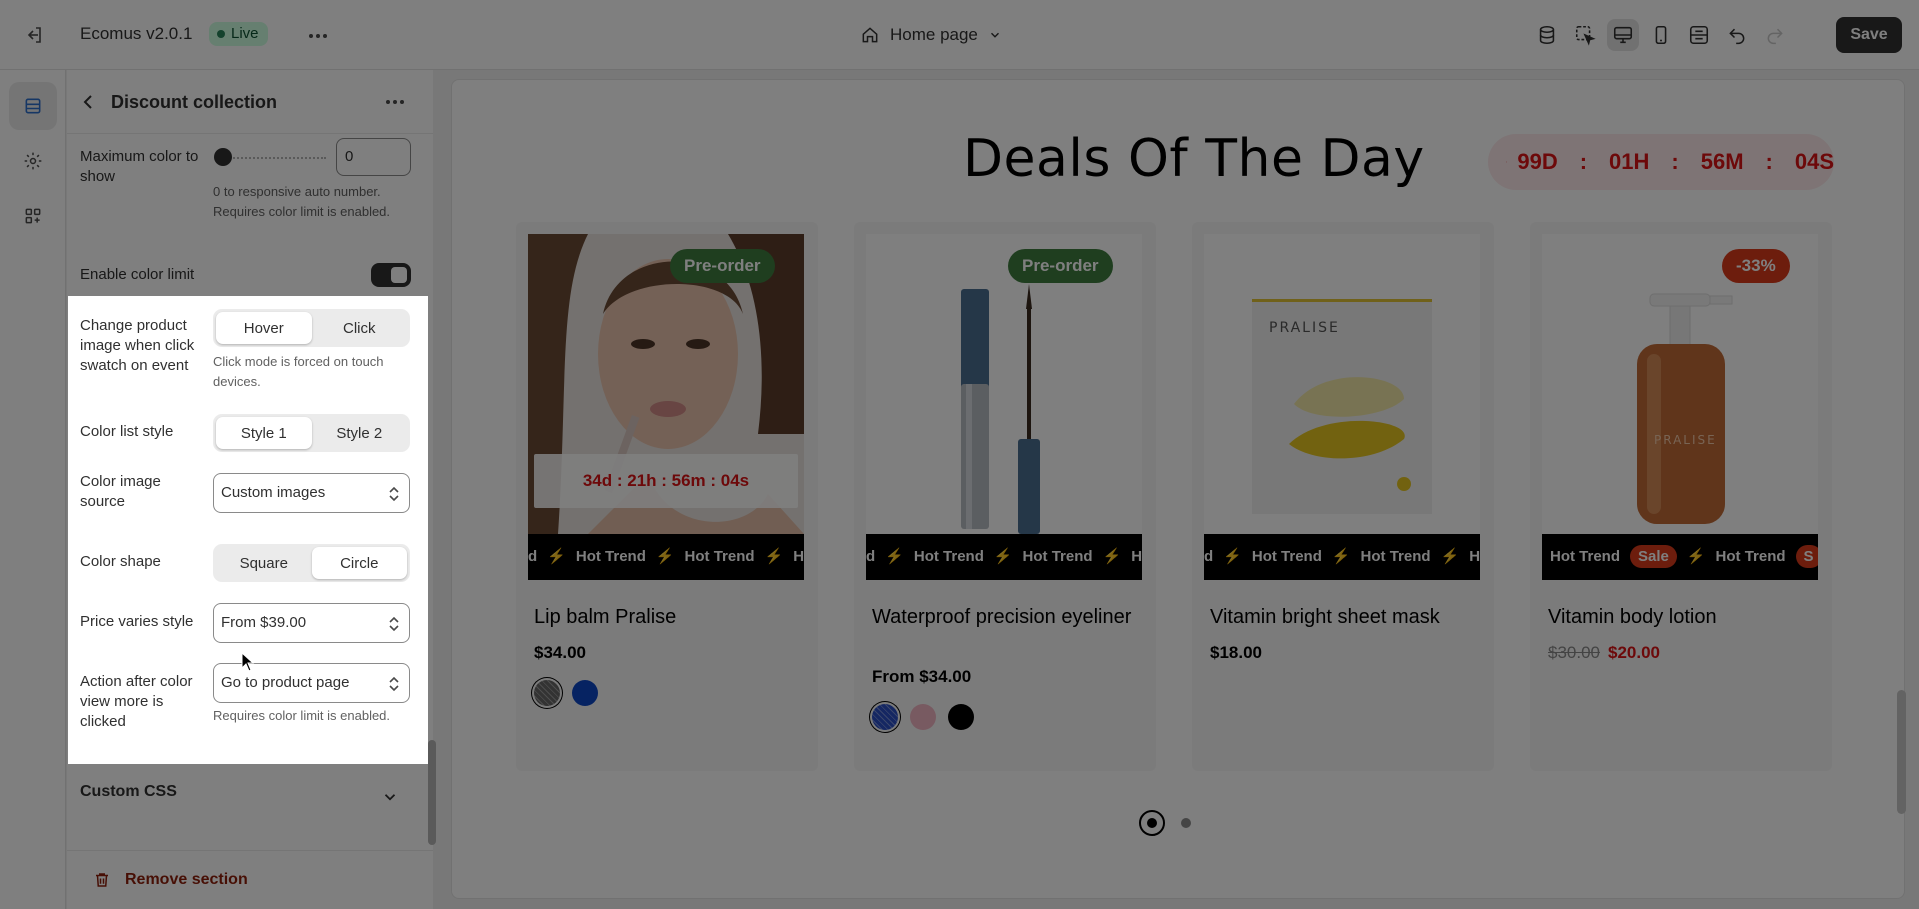  I want to click on swatch-black, so click(961, 717).